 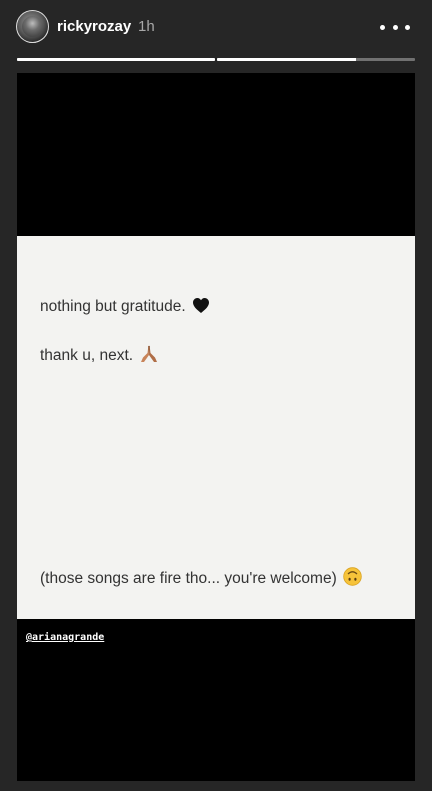 What do you see at coordinates (65, 637) in the screenshot?
I see `mention-sticker: @arianagrande` at bounding box center [65, 637].